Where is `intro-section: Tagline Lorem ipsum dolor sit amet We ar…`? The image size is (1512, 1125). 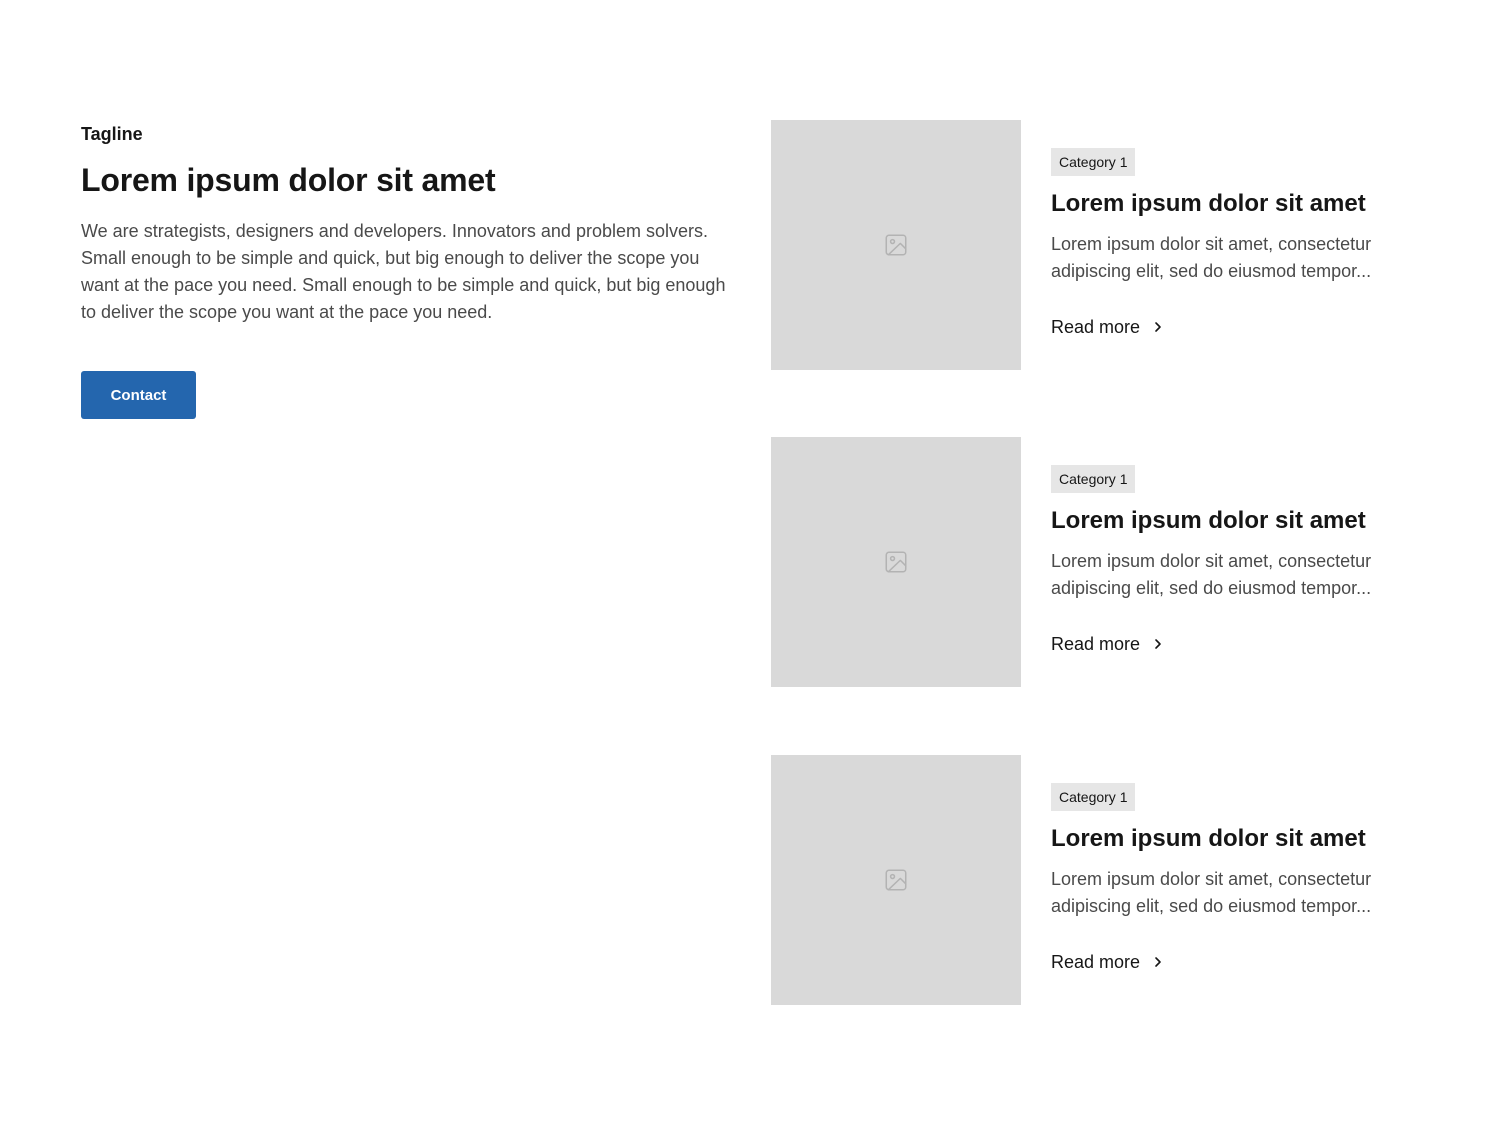
intro-section: Tagline Lorem ipsum dolor sit amet We ar… is located at coordinates (411, 224).